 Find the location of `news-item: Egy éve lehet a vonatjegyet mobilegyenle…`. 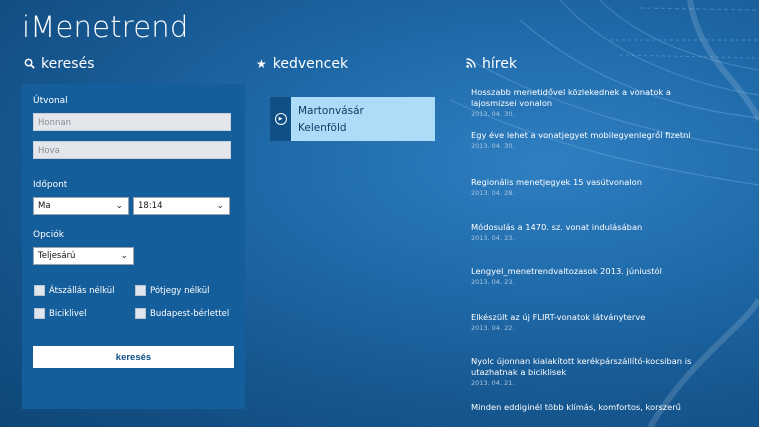

news-item: Egy éve lehet a vonatjegyet mobilegyenle… is located at coordinates (586, 140).